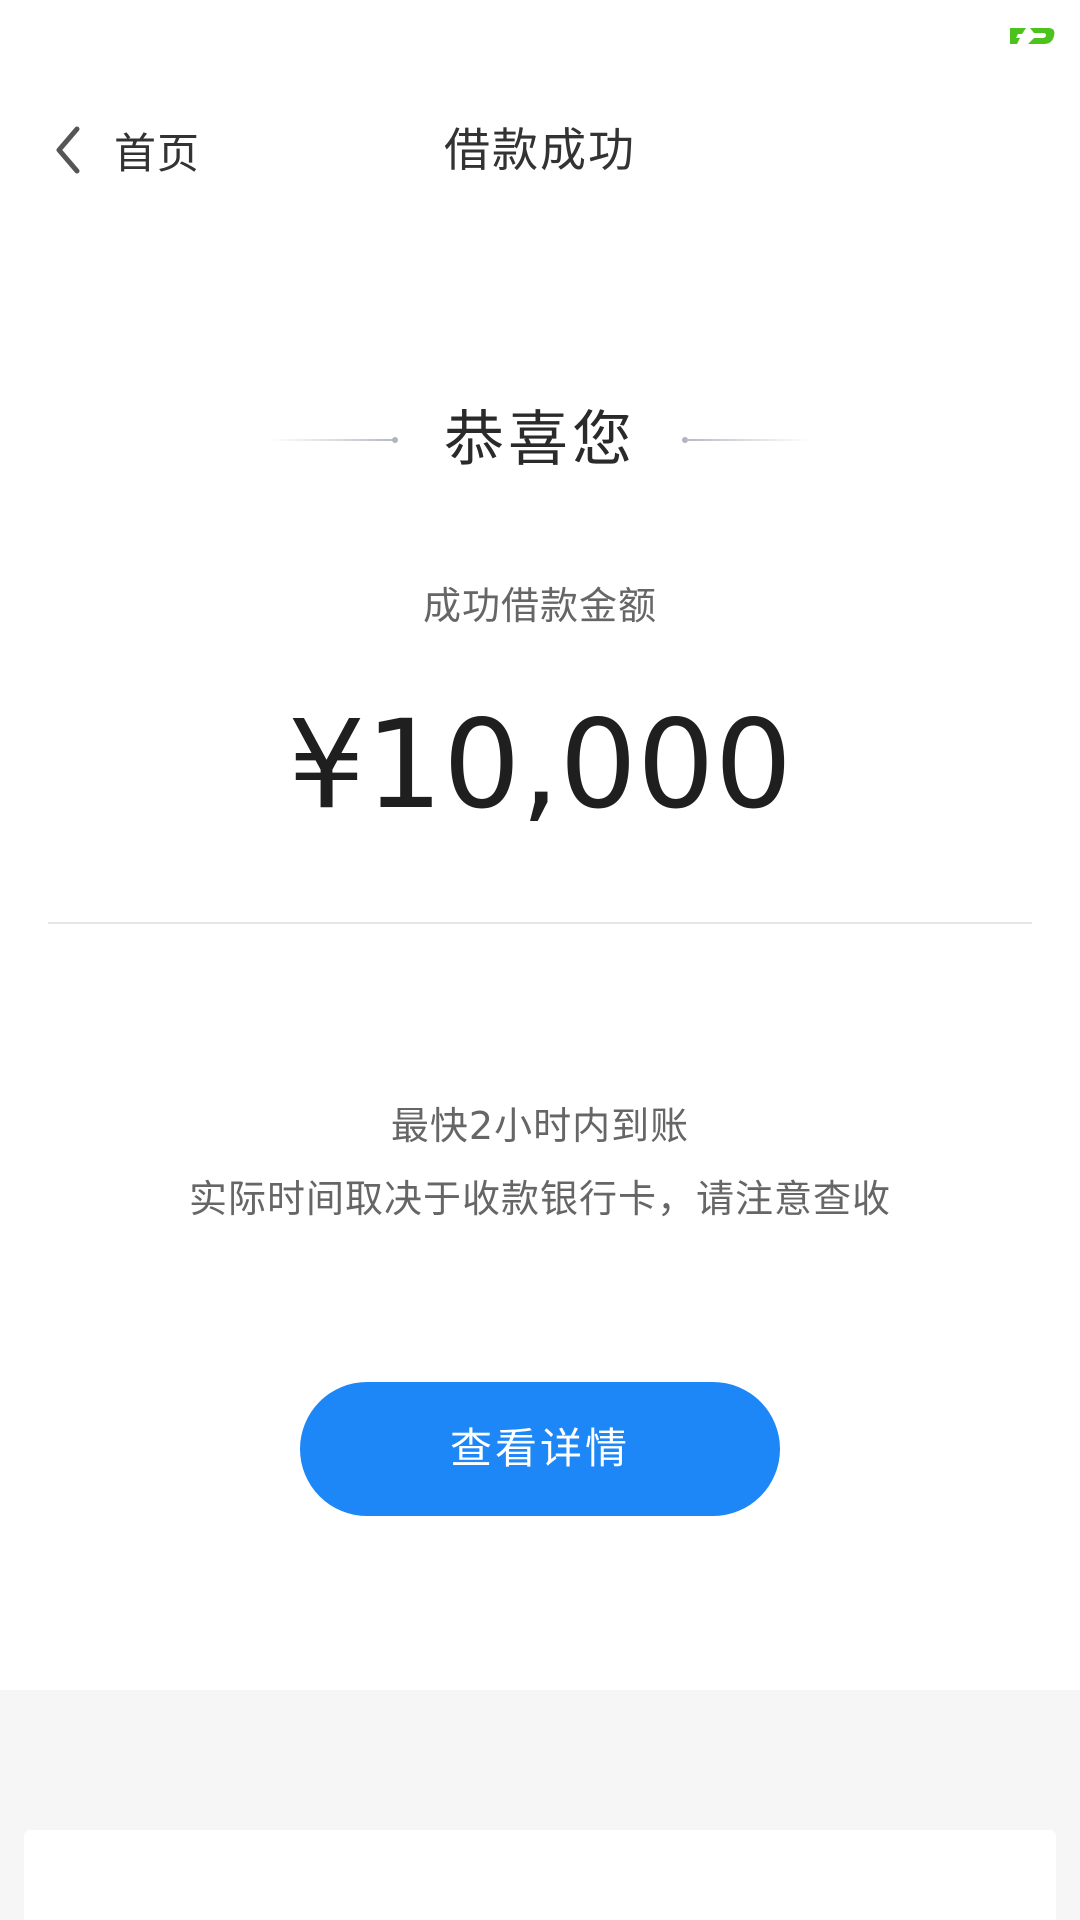  Describe the element at coordinates (540, 1126) in the screenshot. I see `arrival-time-note: 最快2小时内到账` at that location.